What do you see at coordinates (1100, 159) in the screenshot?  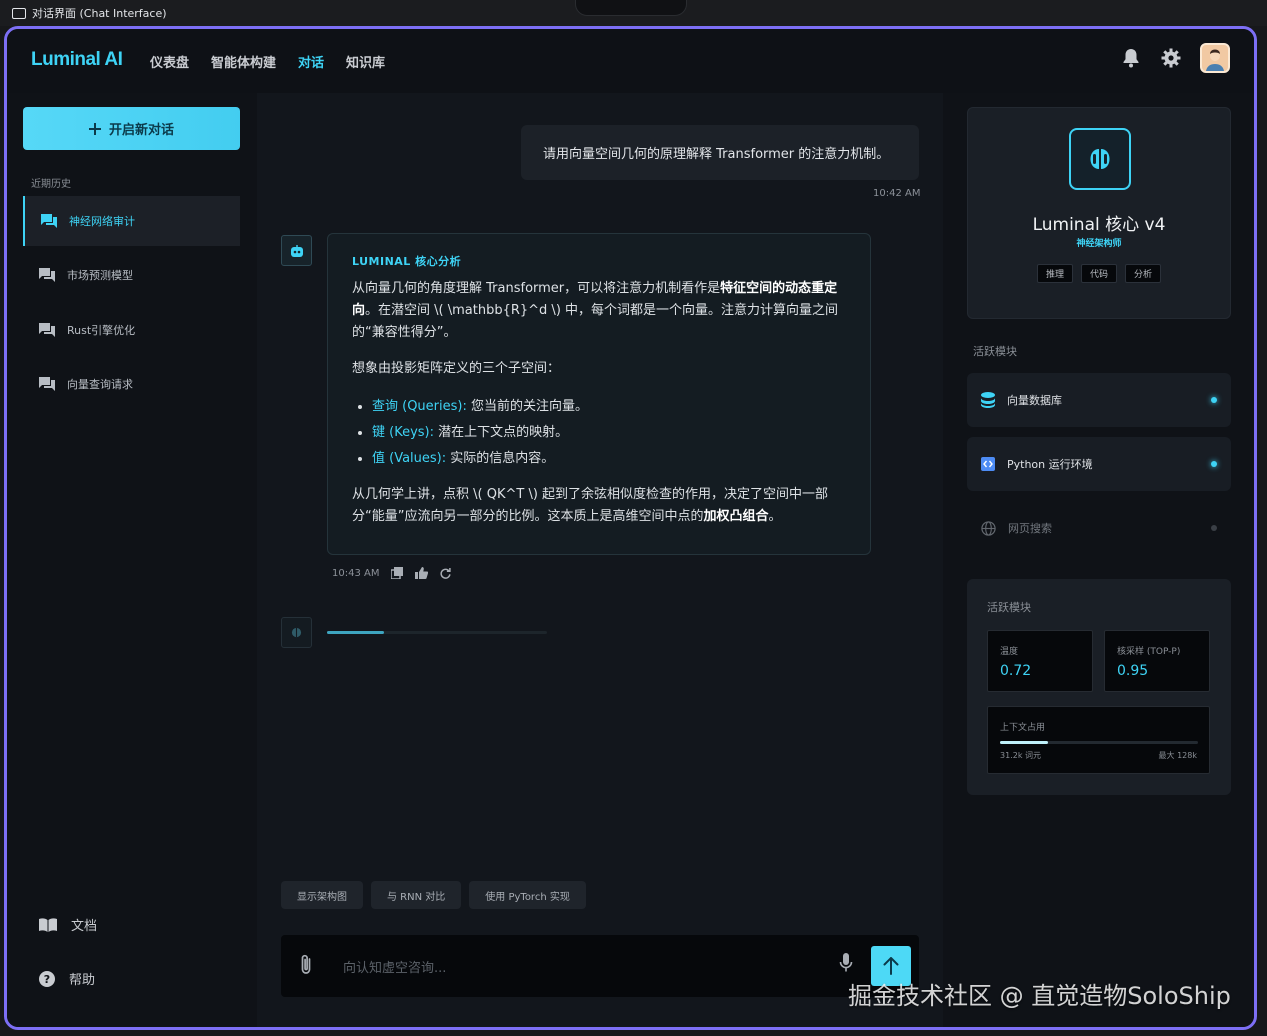 I see `brain-icon` at bounding box center [1100, 159].